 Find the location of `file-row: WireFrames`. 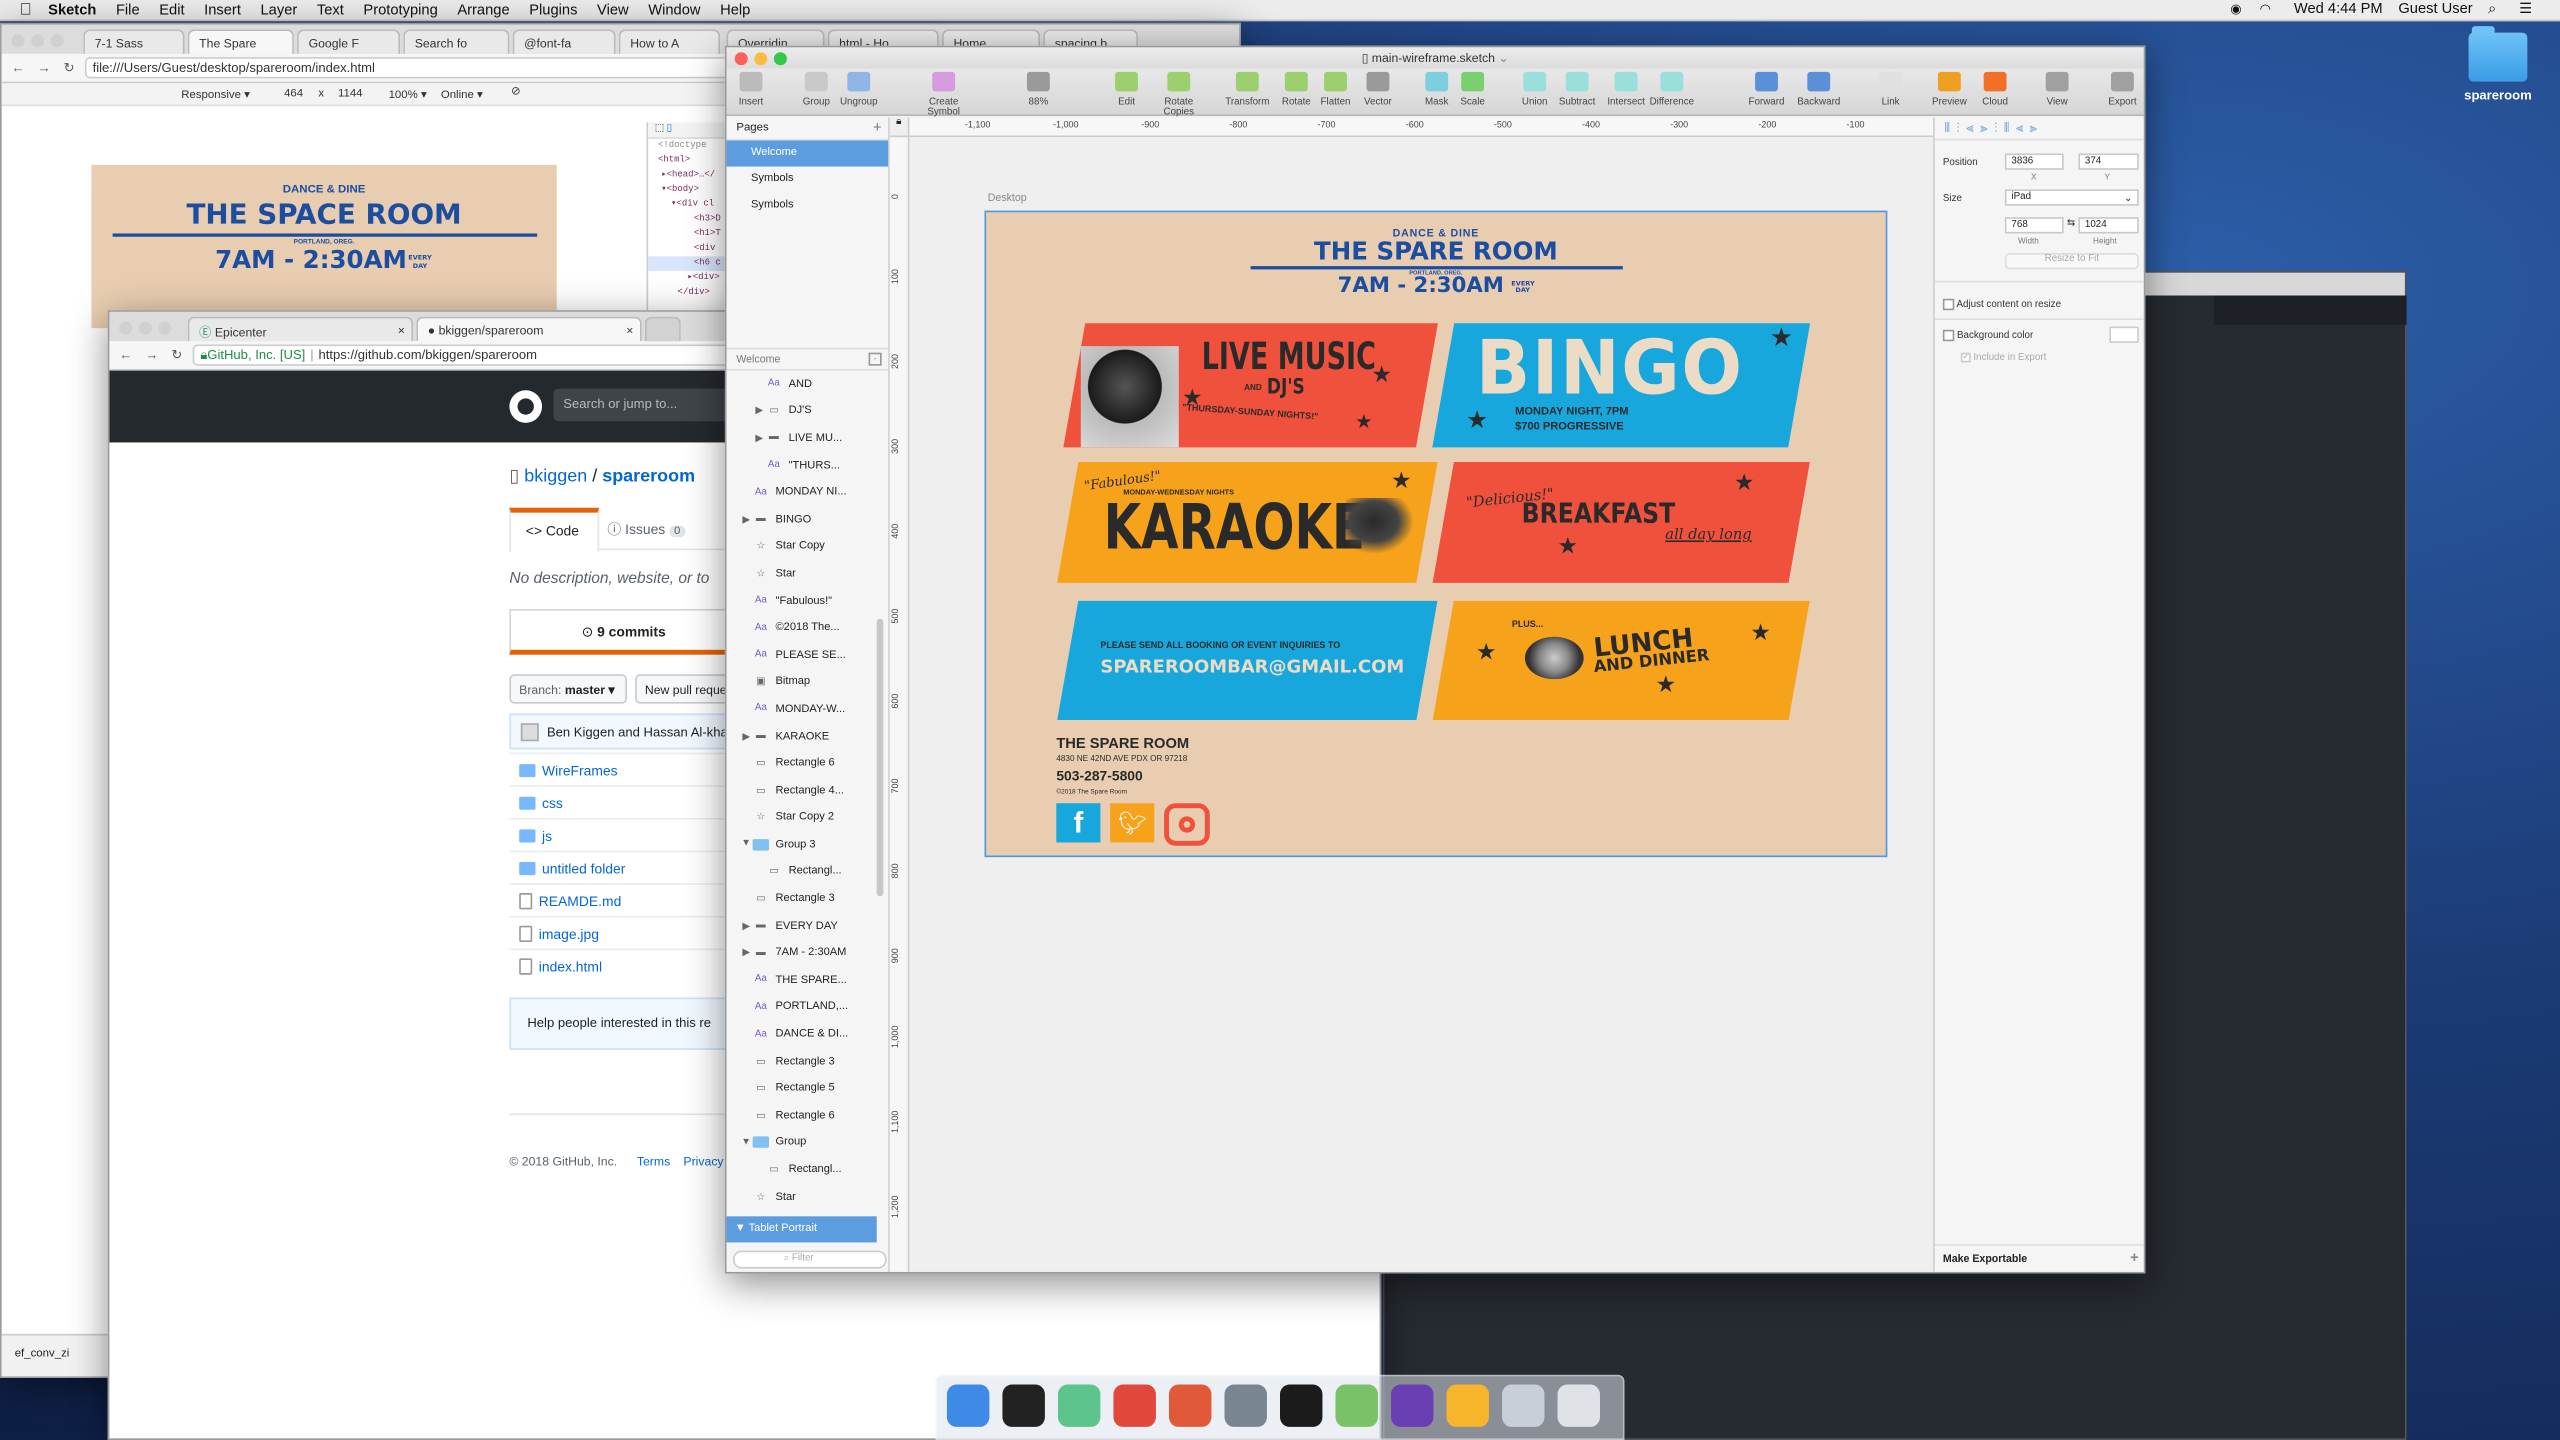

file-row: WireFrames is located at coordinates (623, 769).